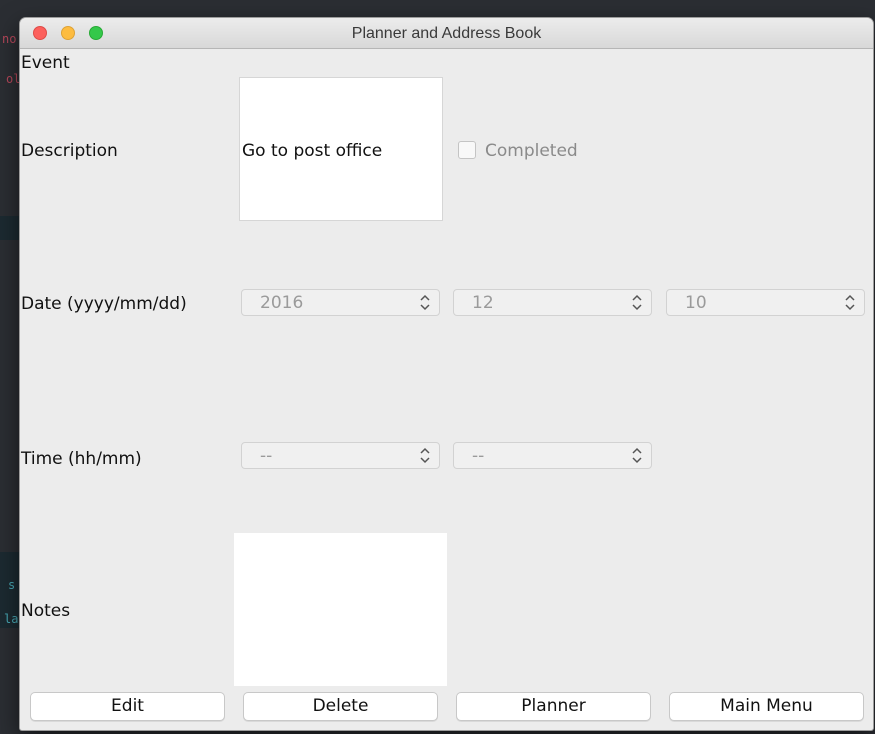 Image resolution: width=875 pixels, height=734 pixels. What do you see at coordinates (552, 302) in the screenshot?
I see `month-spinner: 12` at bounding box center [552, 302].